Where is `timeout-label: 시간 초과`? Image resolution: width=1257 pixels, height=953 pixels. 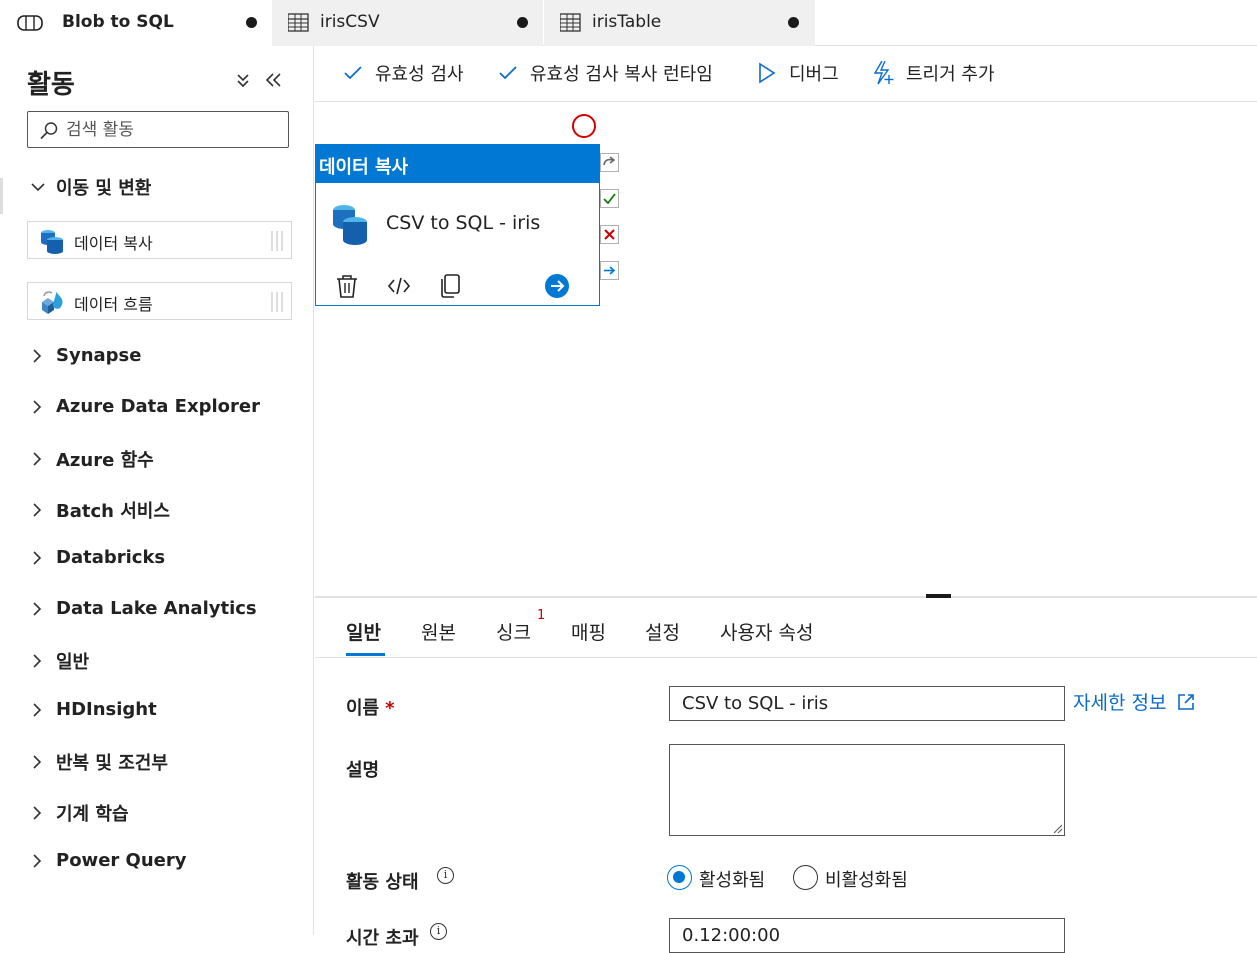 timeout-label: 시간 초과 is located at coordinates (382, 938).